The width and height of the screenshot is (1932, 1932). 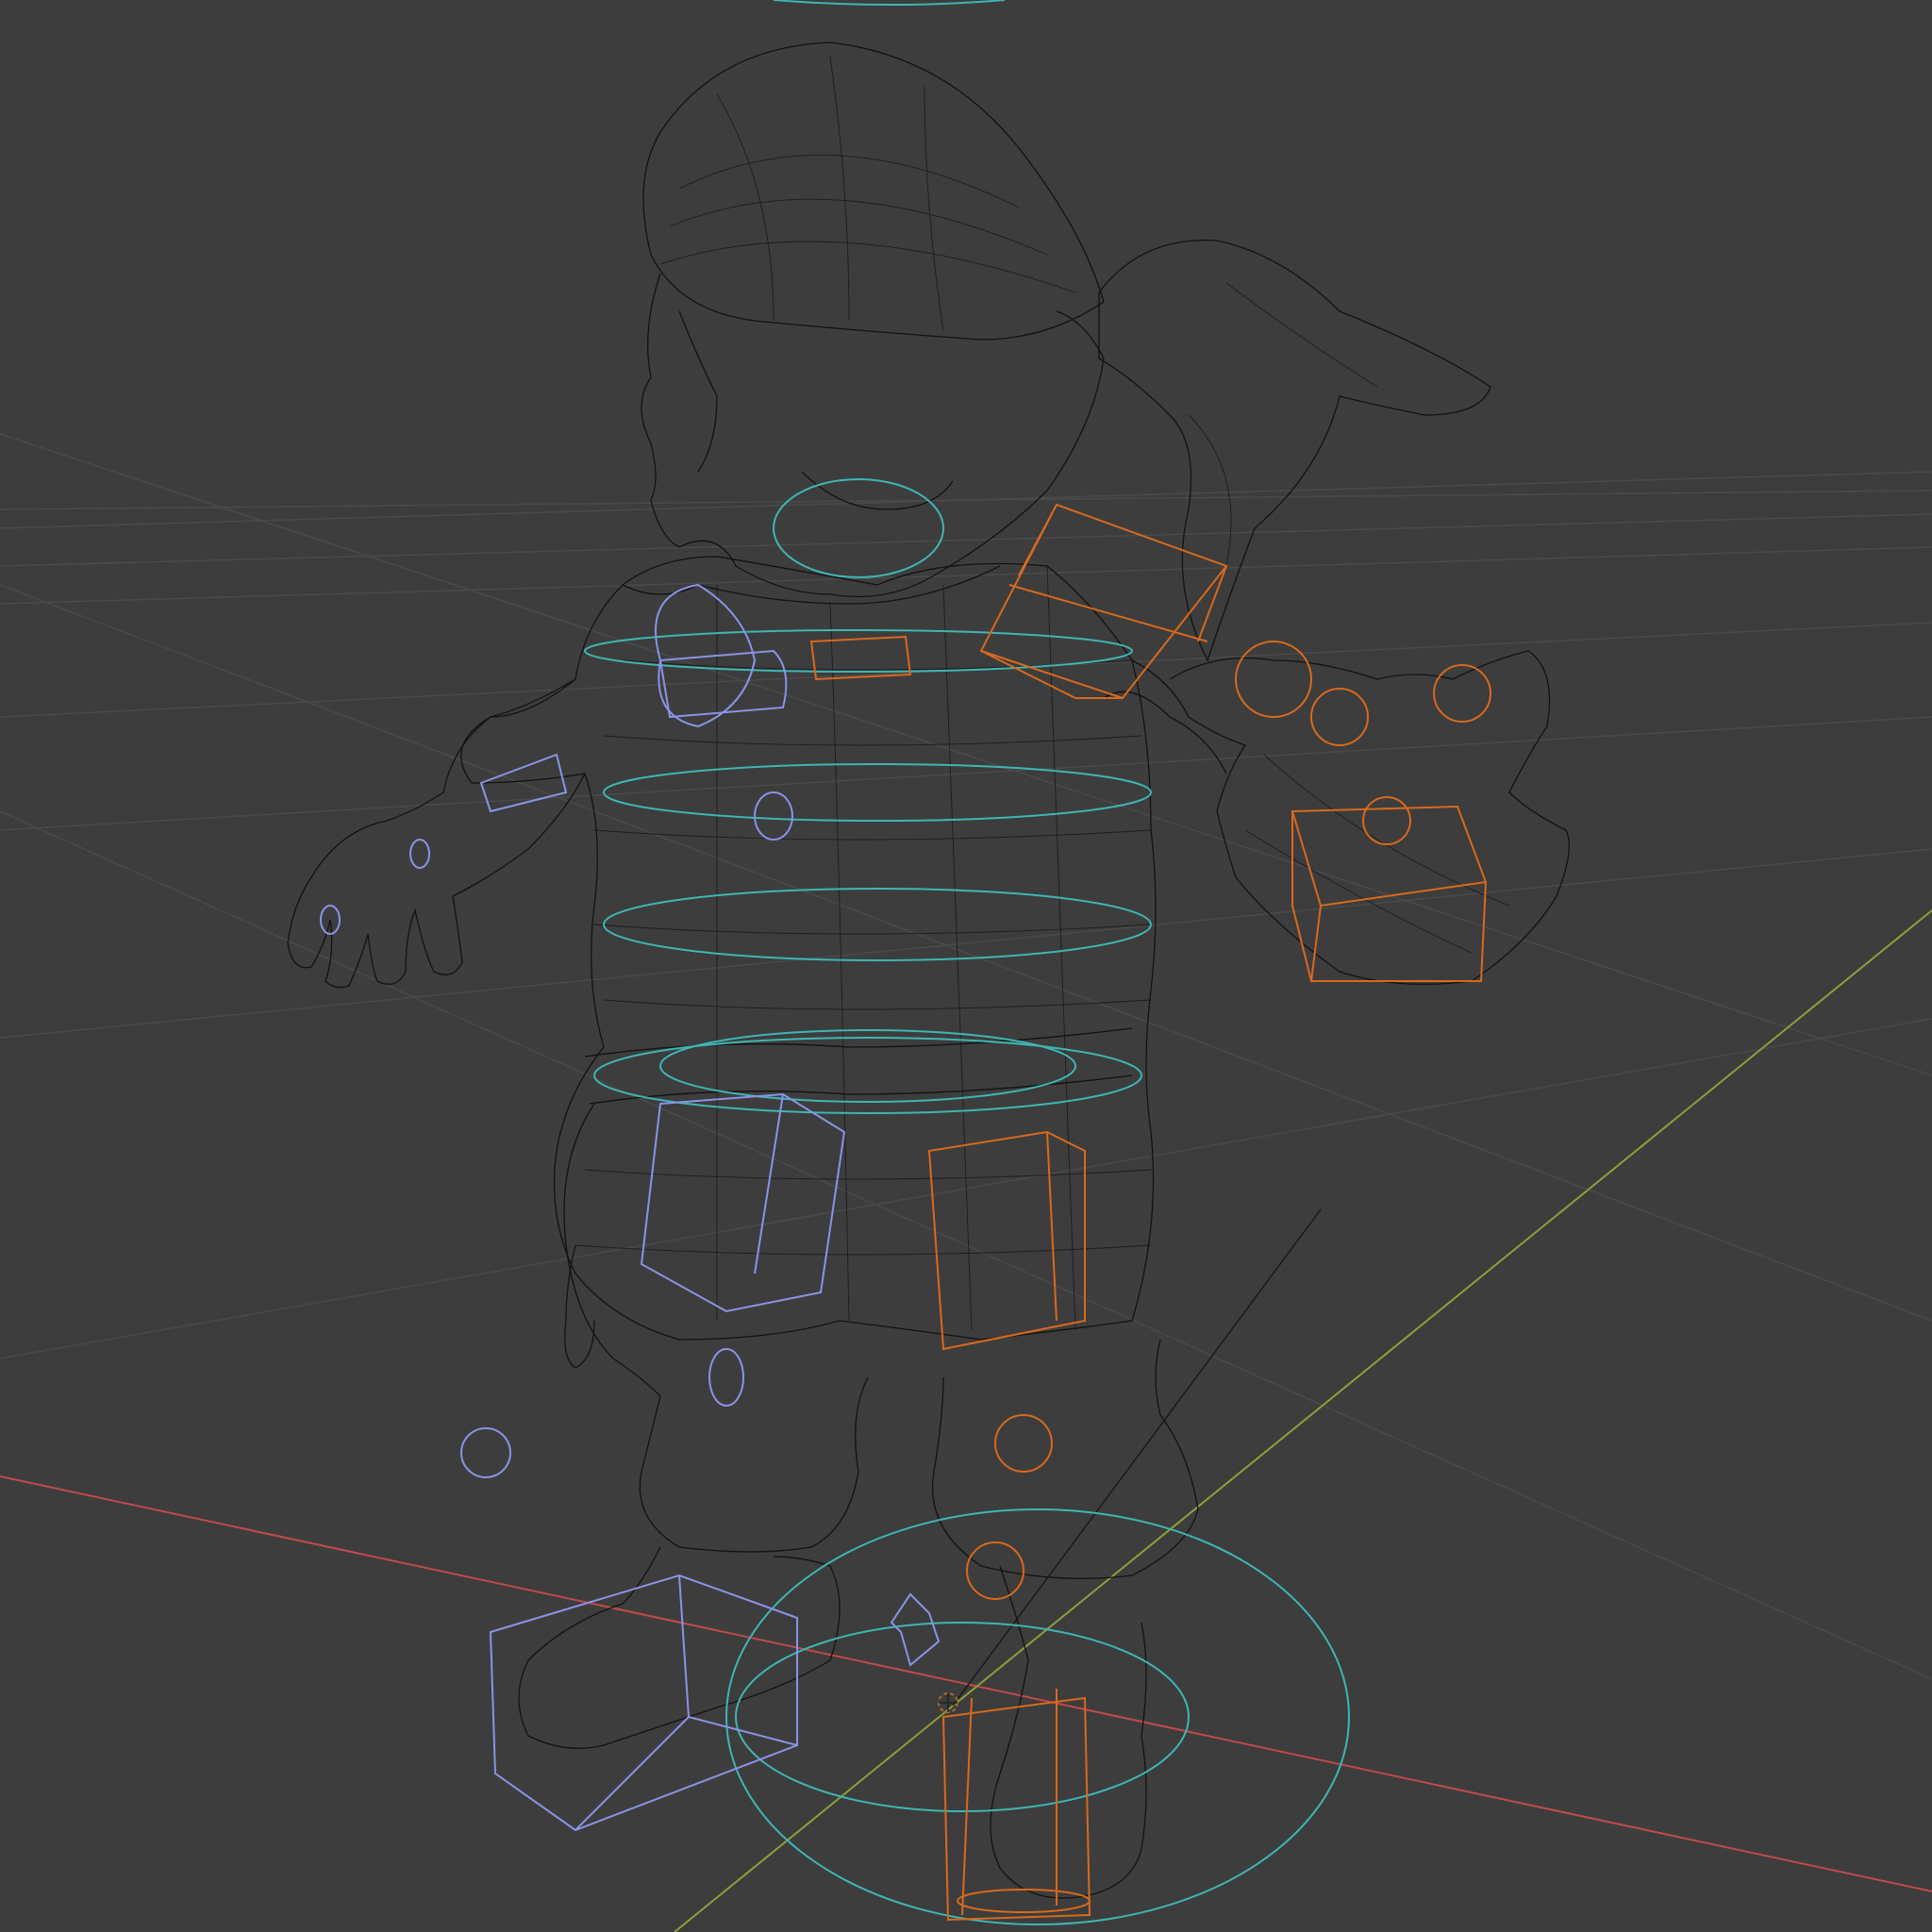 I want to click on left-knee-pole-control, so click(x=485, y=1452).